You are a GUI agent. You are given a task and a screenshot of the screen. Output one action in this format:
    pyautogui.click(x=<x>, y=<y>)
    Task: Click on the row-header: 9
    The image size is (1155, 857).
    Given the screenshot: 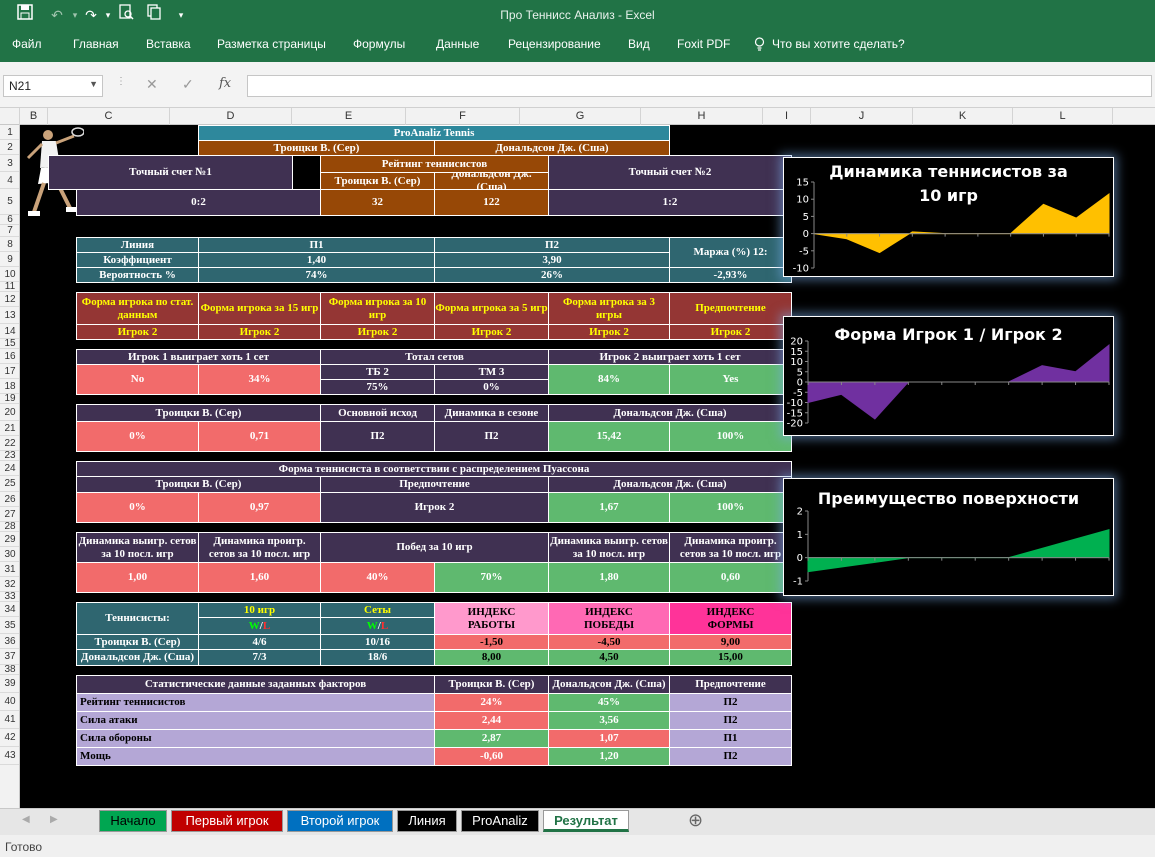 What is the action you would take?
    pyautogui.click(x=9, y=259)
    